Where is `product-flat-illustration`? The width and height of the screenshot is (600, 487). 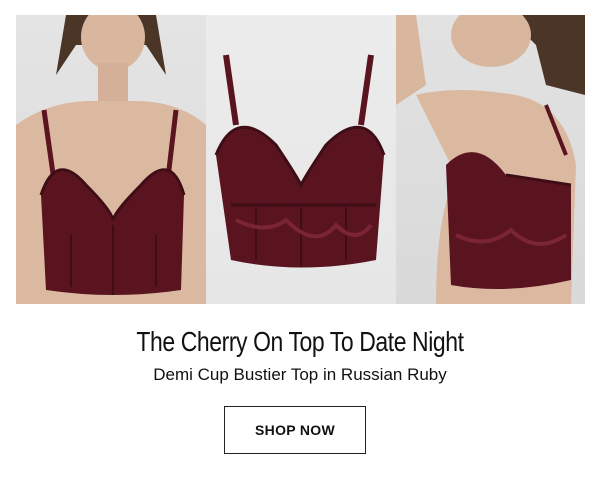 product-flat-illustration is located at coordinates (300, 161).